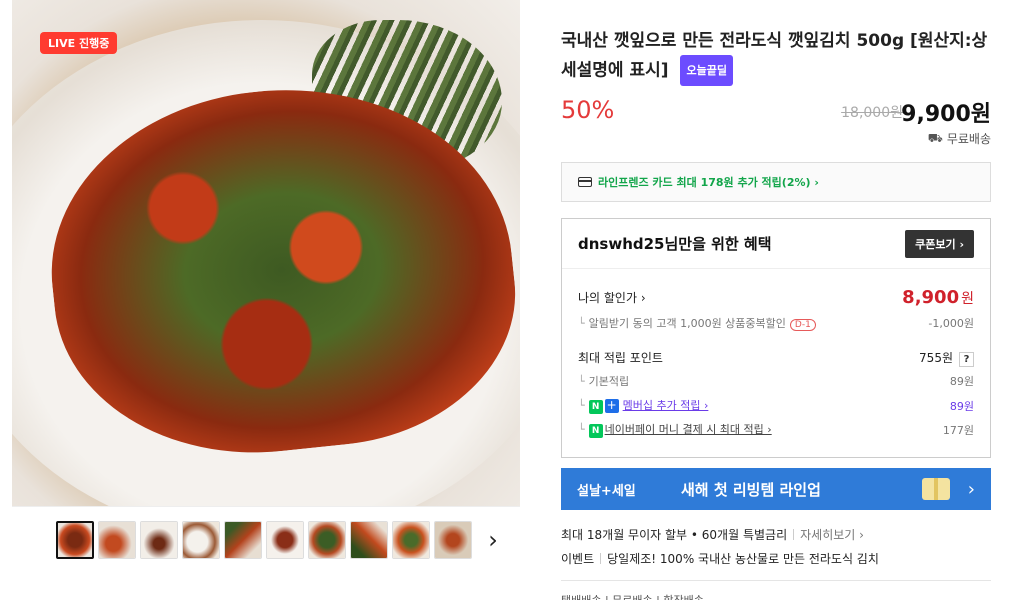 This screenshot has height=600, width=1018. I want to click on installment-more-link: 자세히보기 ›, so click(832, 534).